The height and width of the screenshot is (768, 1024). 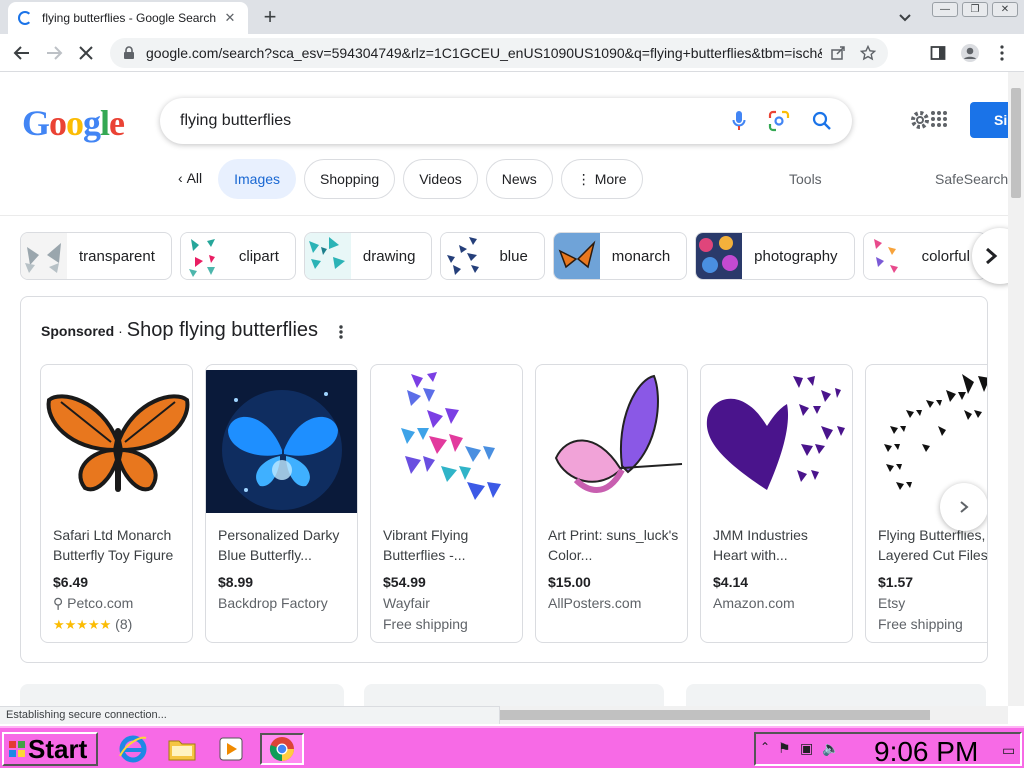 I want to click on related-chip-drawing: drawing, so click(x=368, y=256).